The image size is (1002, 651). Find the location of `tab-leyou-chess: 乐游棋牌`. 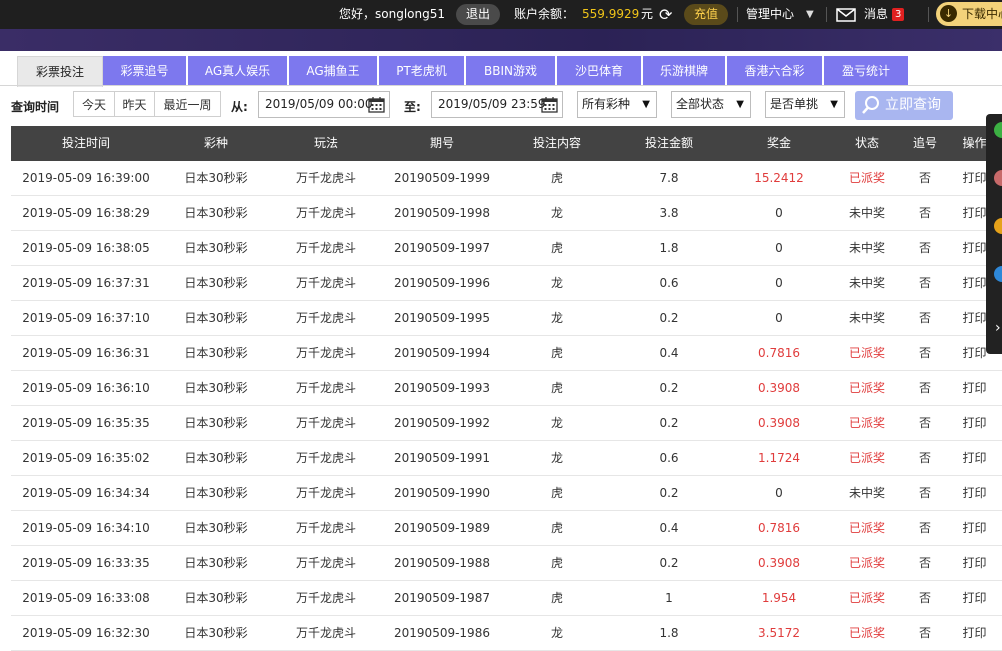

tab-leyou-chess: 乐游棋牌 is located at coordinates (684, 71).